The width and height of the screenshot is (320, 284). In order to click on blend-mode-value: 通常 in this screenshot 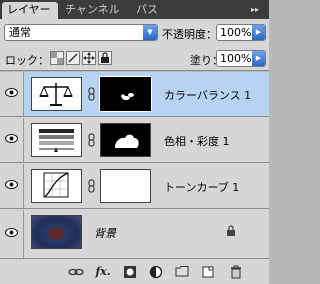, I will do `click(20, 32)`.